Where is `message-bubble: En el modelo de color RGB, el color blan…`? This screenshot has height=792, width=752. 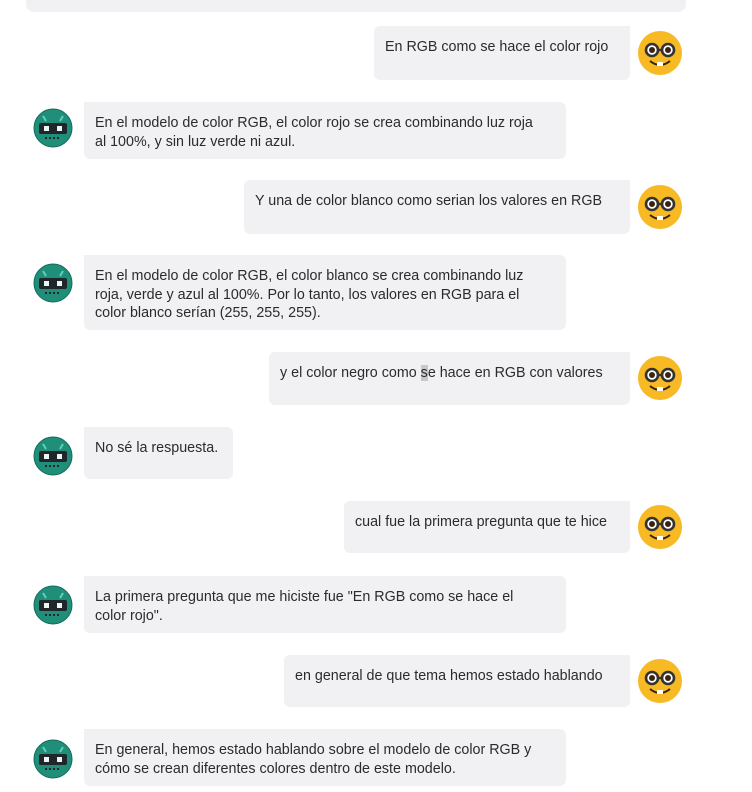 message-bubble: En el modelo de color RGB, el color blan… is located at coordinates (325, 292).